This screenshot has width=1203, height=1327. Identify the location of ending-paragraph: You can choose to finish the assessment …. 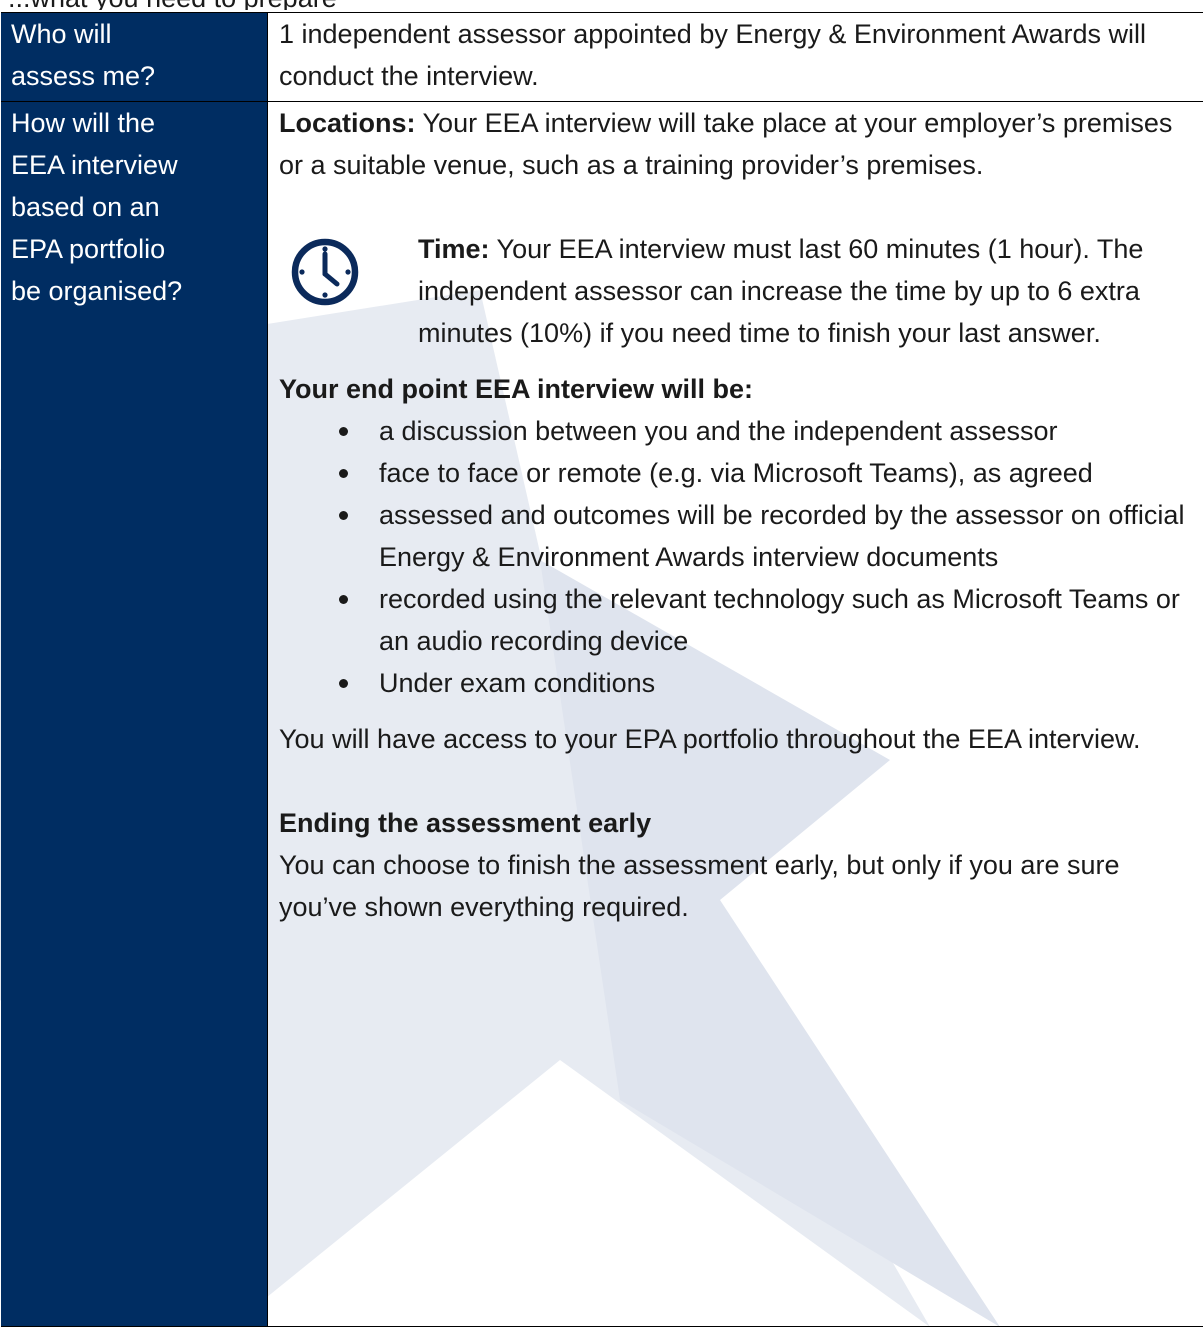
(699, 886).